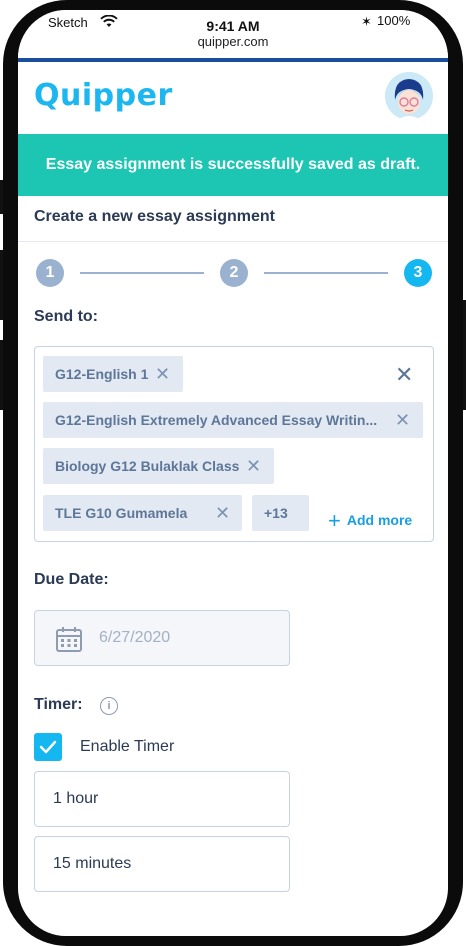 This screenshot has width=466, height=946. What do you see at coordinates (418, 273) in the screenshot?
I see `step-3: 3` at bounding box center [418, 273].